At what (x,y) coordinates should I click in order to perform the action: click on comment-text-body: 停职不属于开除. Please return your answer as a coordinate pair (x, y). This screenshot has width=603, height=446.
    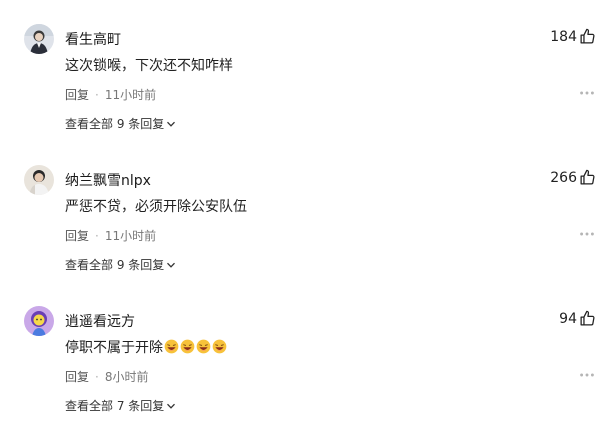
    Looking at the image, I should click on (114, 348).